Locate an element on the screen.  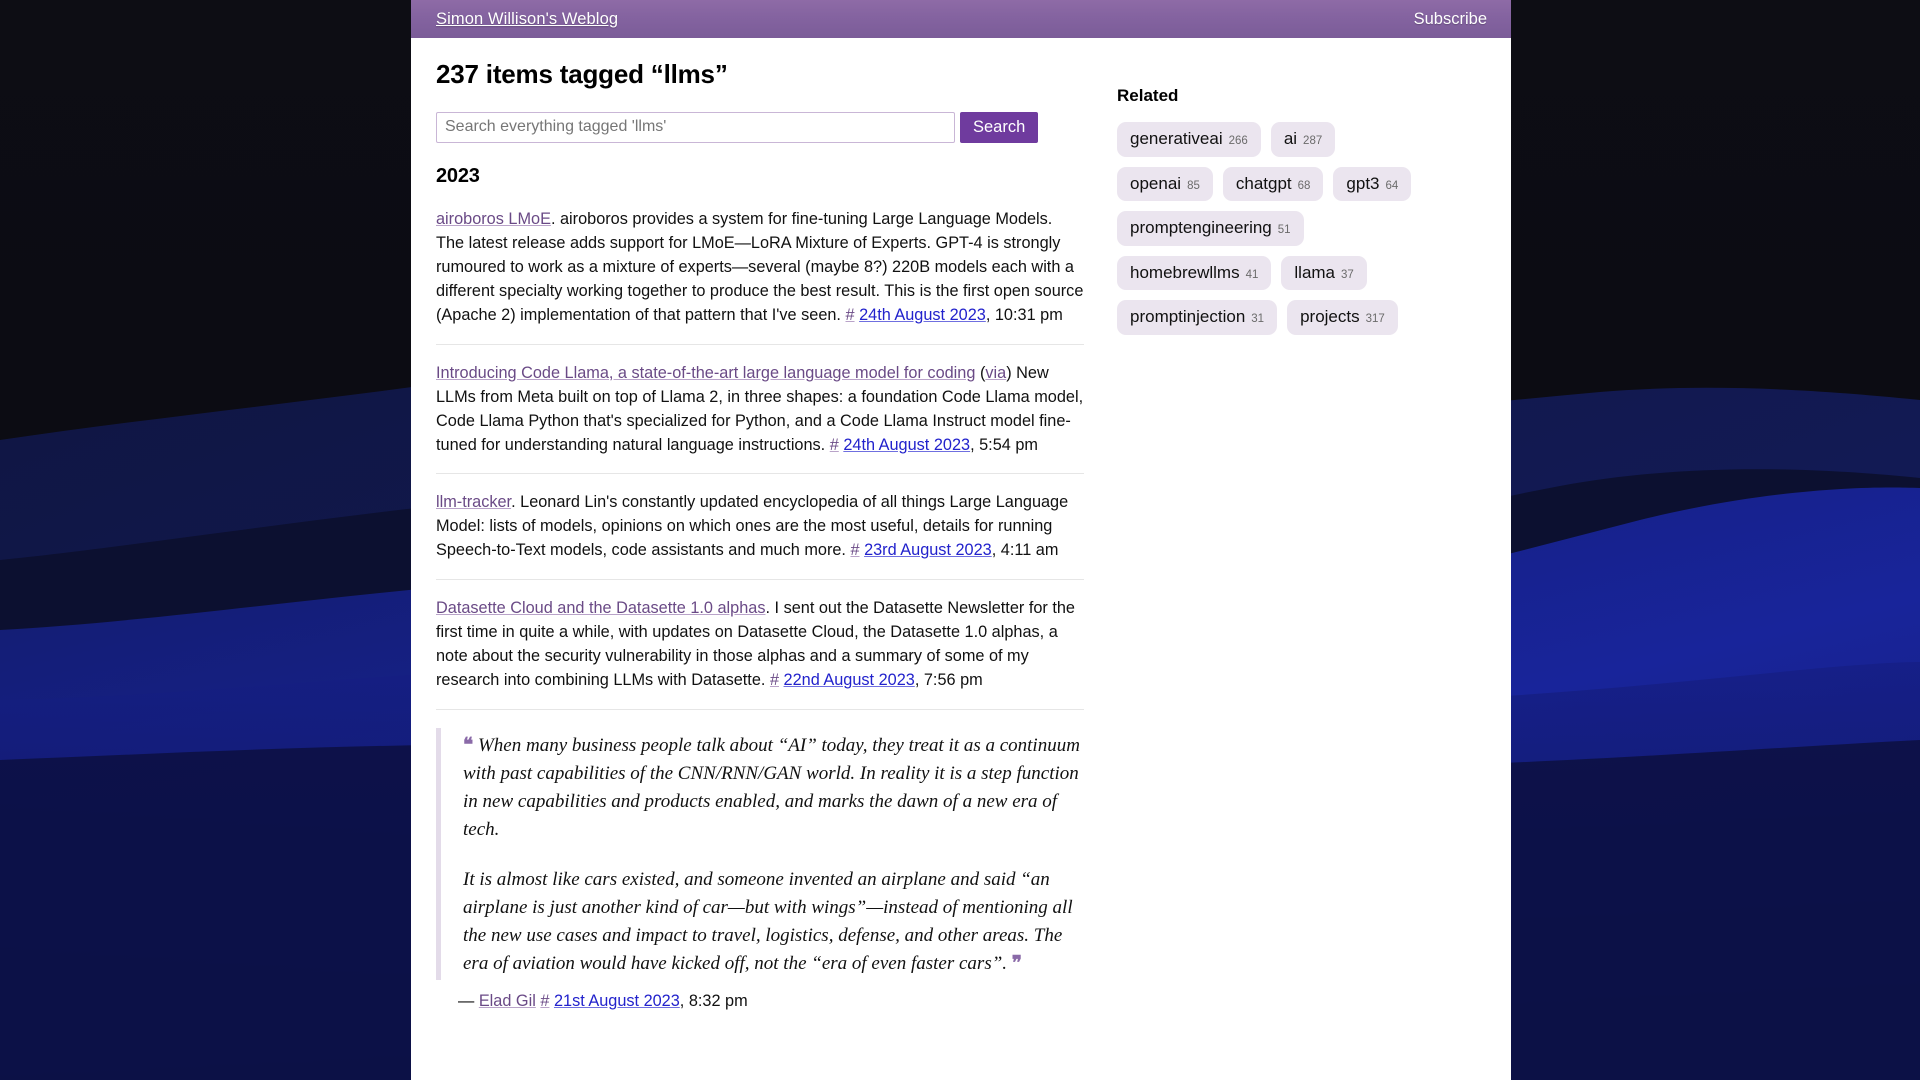
tag-pill-promptengineering: promptengineering 51 is located at coordinates (1210, 228).